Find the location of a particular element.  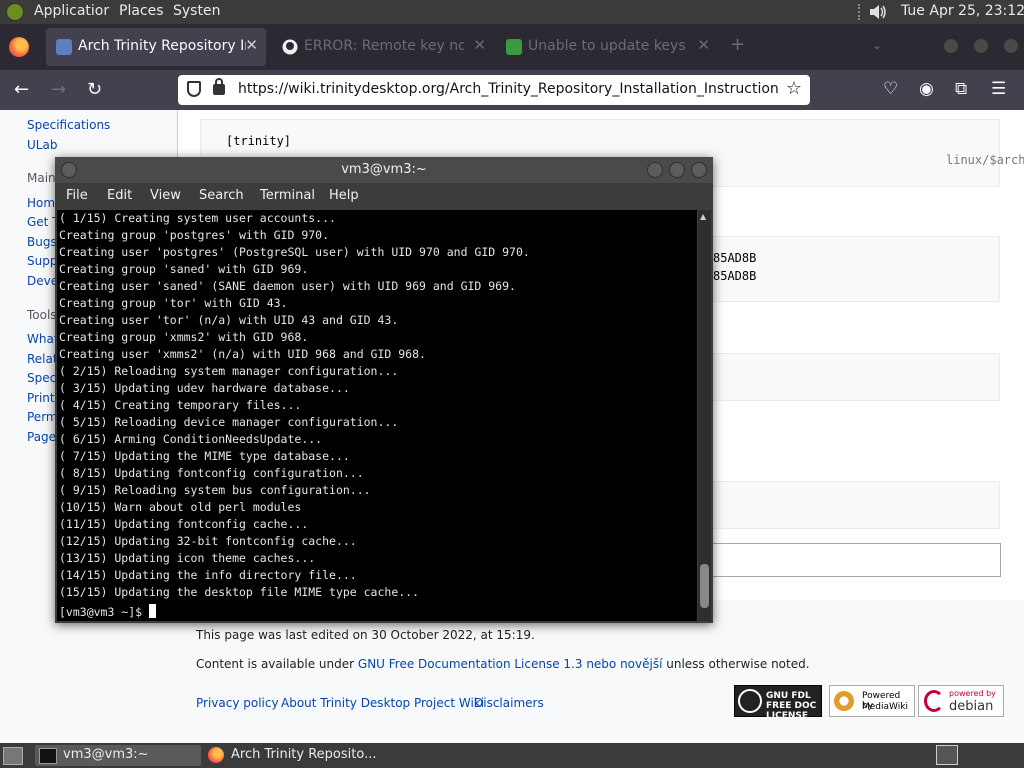

debian-swirl-icon is located at coordinates (934, 701).